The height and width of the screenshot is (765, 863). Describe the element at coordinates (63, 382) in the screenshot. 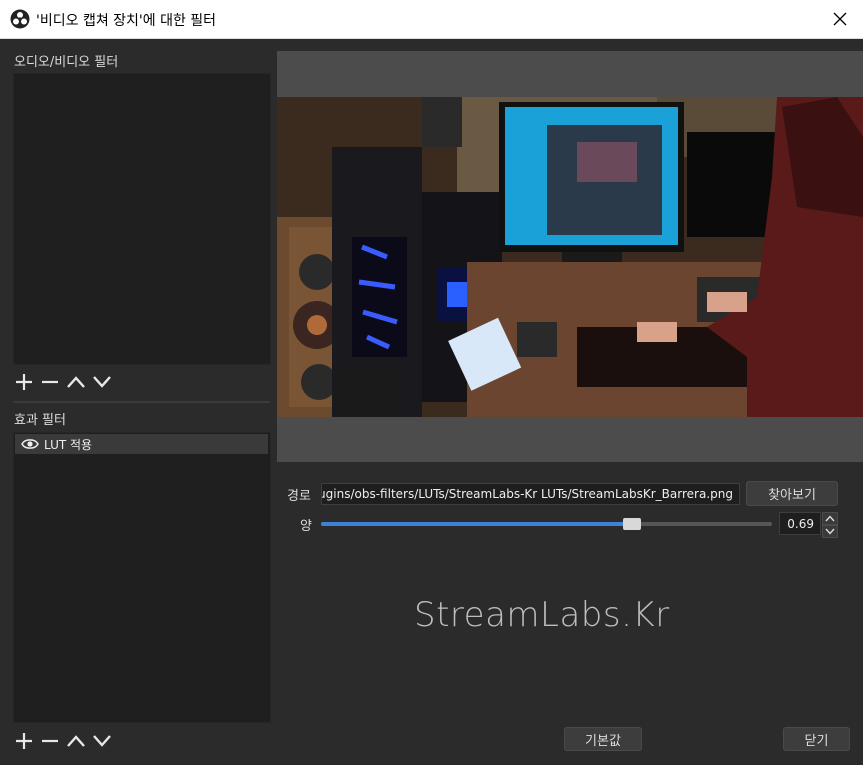

I see `audio-video-filter-toolbar` at that location.